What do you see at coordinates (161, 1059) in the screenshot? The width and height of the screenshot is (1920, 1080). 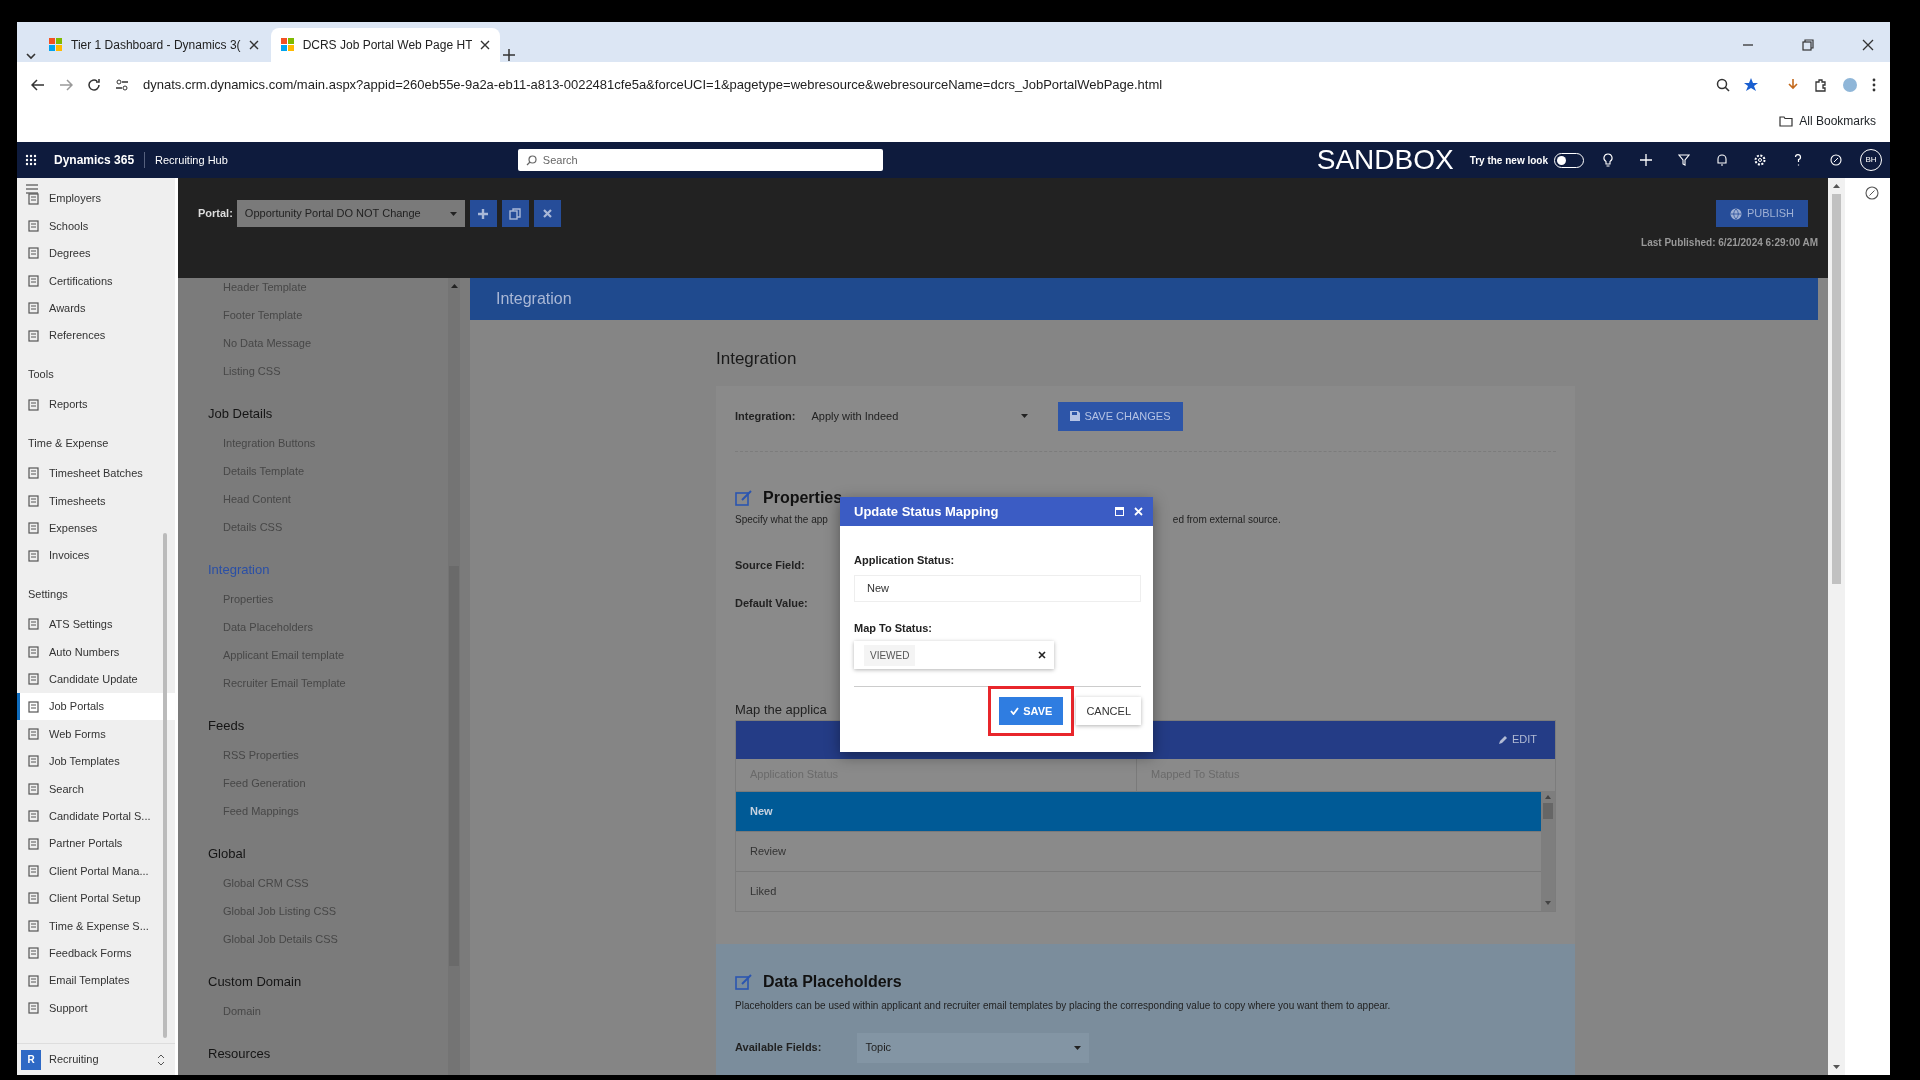 I see `chevron-updown-icon` at bounding box center [161, 1059].